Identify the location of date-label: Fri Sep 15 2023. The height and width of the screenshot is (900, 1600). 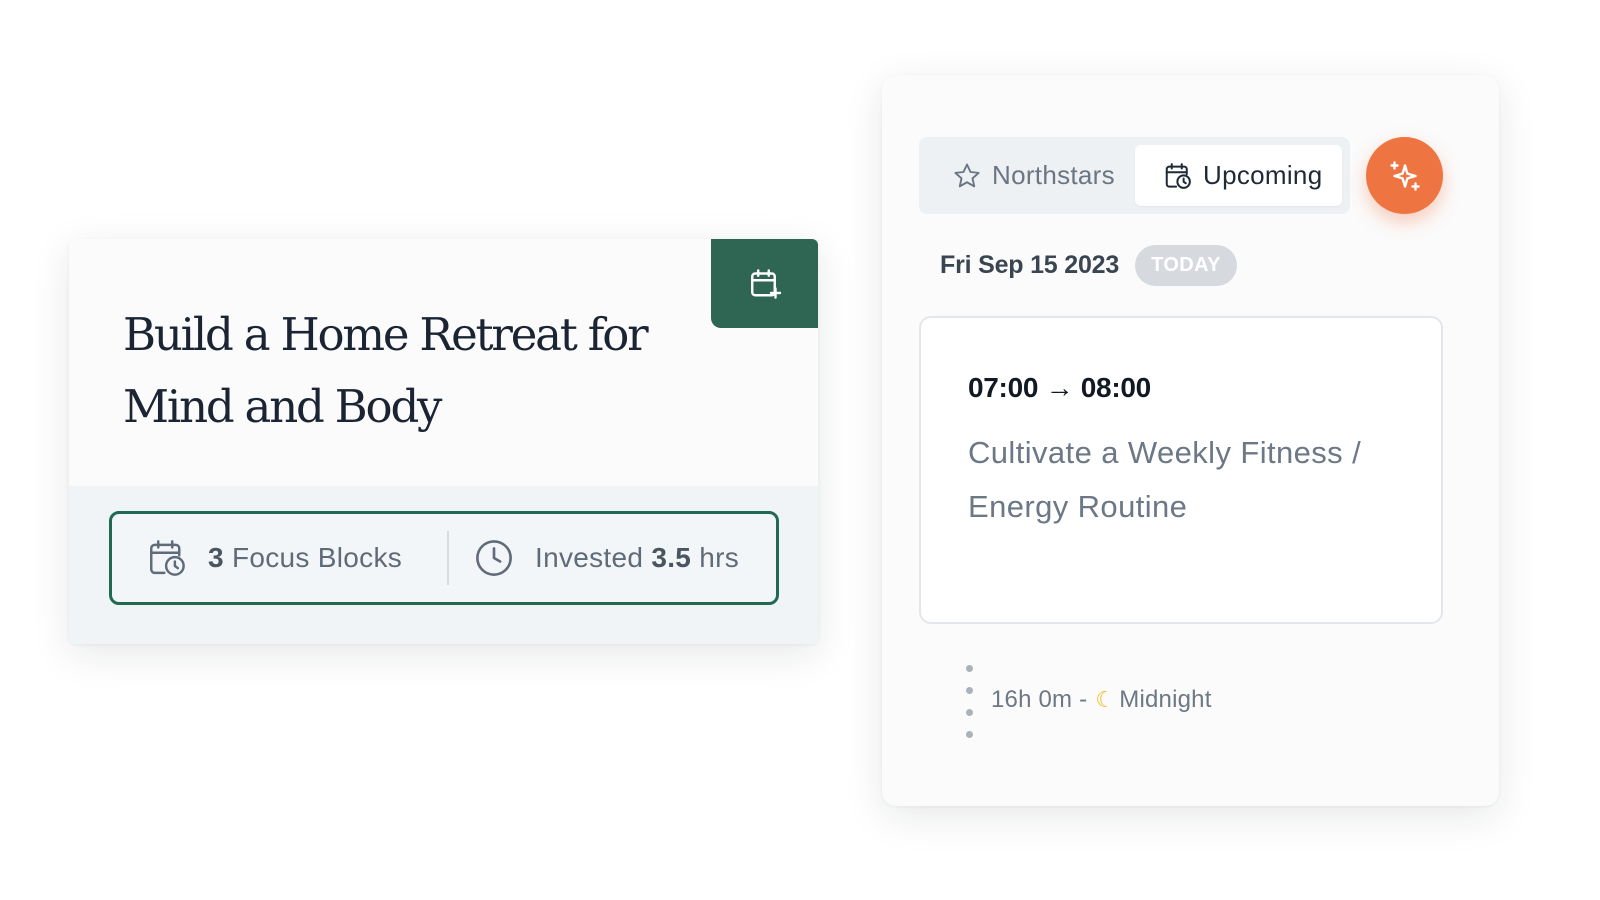
(1030, 265).